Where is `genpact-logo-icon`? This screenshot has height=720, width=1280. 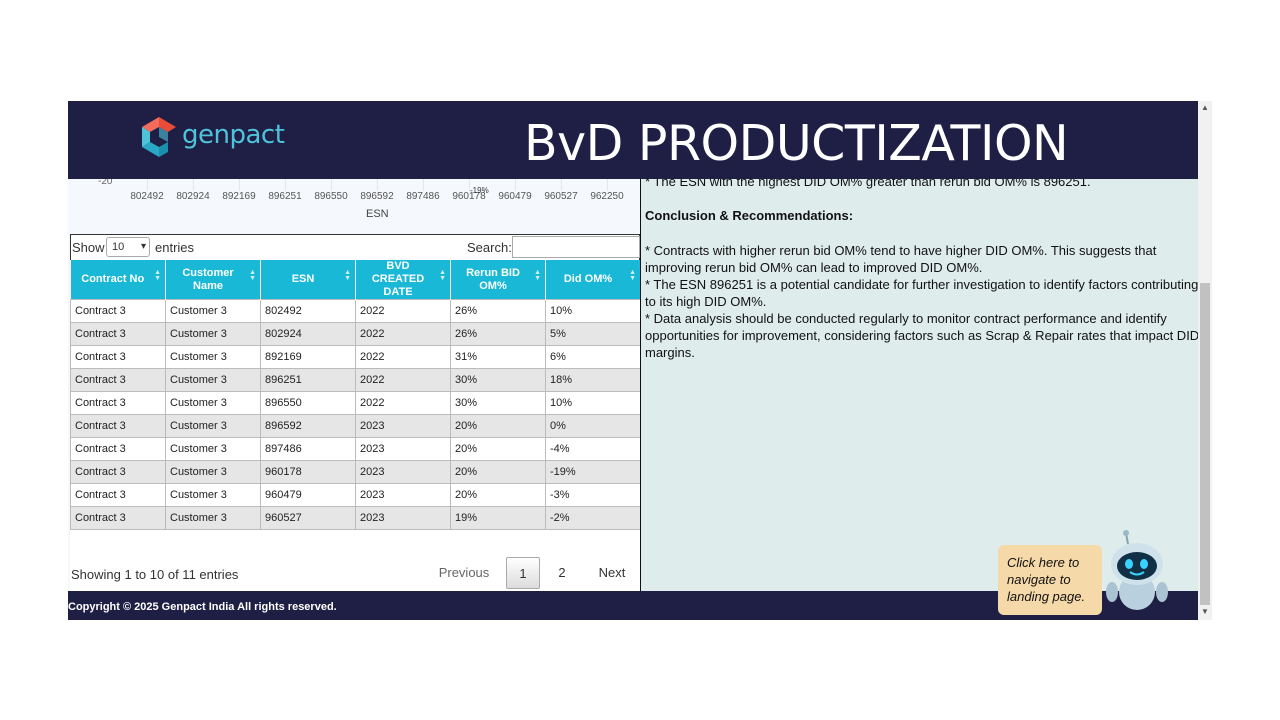
genpact-logo-icon is located at coordinates (159, 137).